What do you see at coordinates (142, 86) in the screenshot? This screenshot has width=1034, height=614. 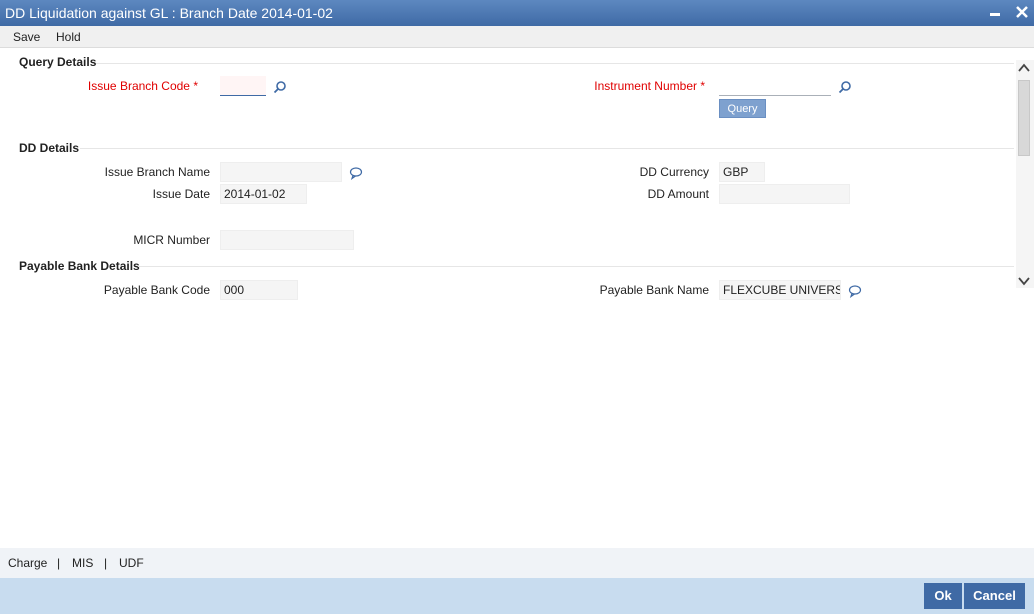 I see `issue-branch-code-label: Issue Branch Code *` at bounding box center [142, 86].